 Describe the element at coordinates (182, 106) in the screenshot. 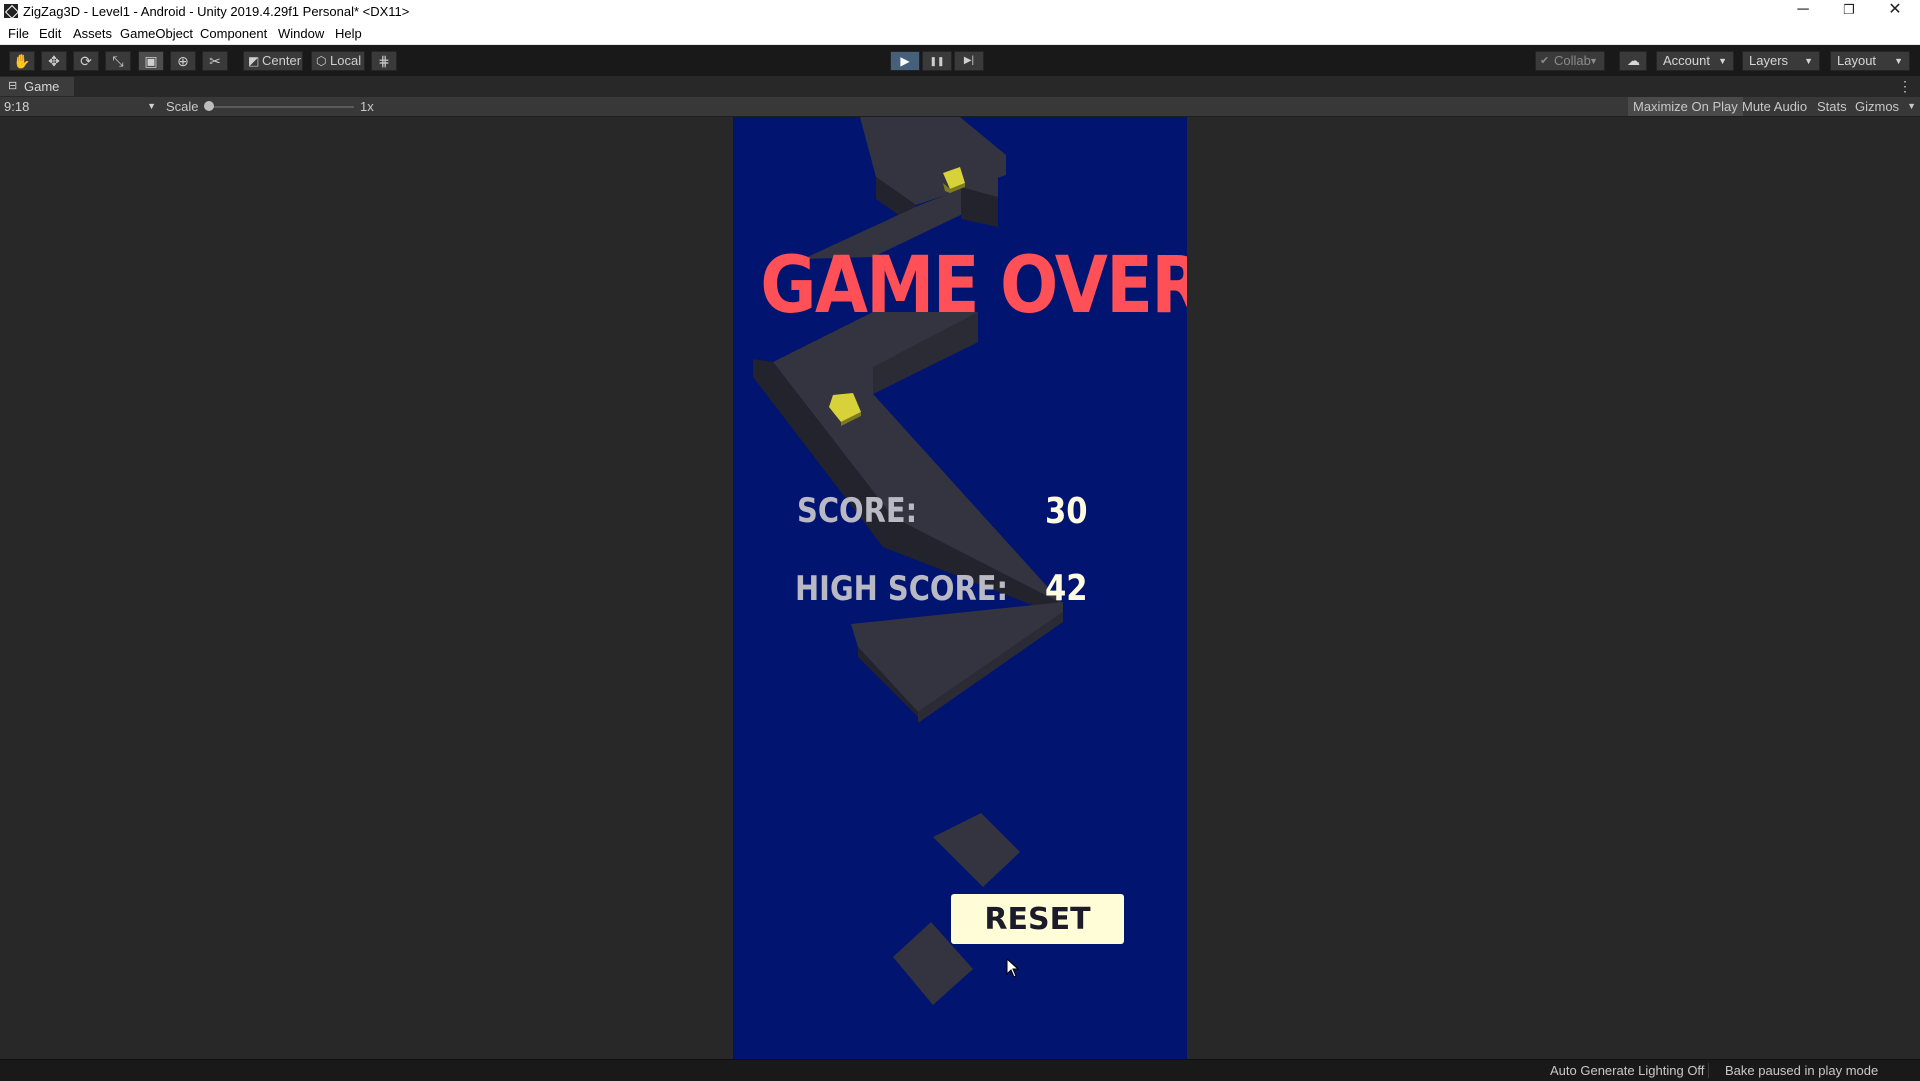

I see `scale-label: Scale` at that location.